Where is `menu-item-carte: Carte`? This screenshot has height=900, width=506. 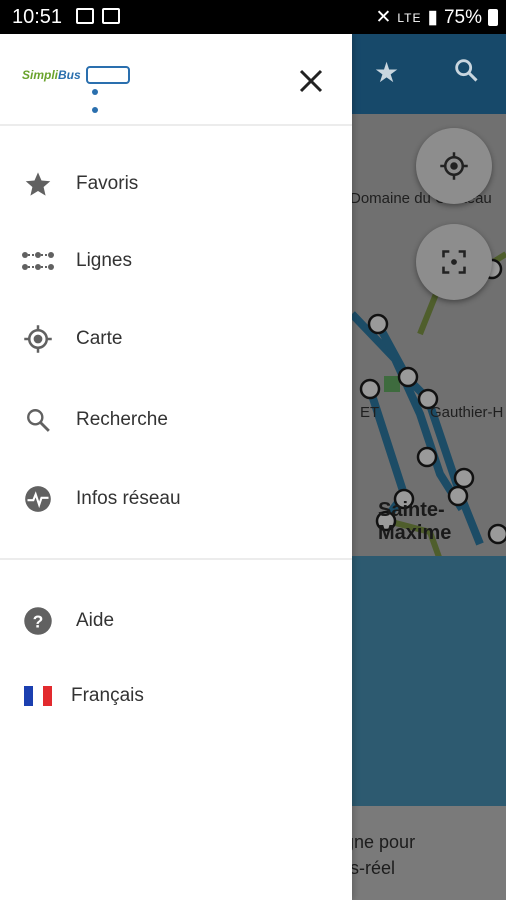 menu-item-carte: Carte is located at coordinates (176, 339).